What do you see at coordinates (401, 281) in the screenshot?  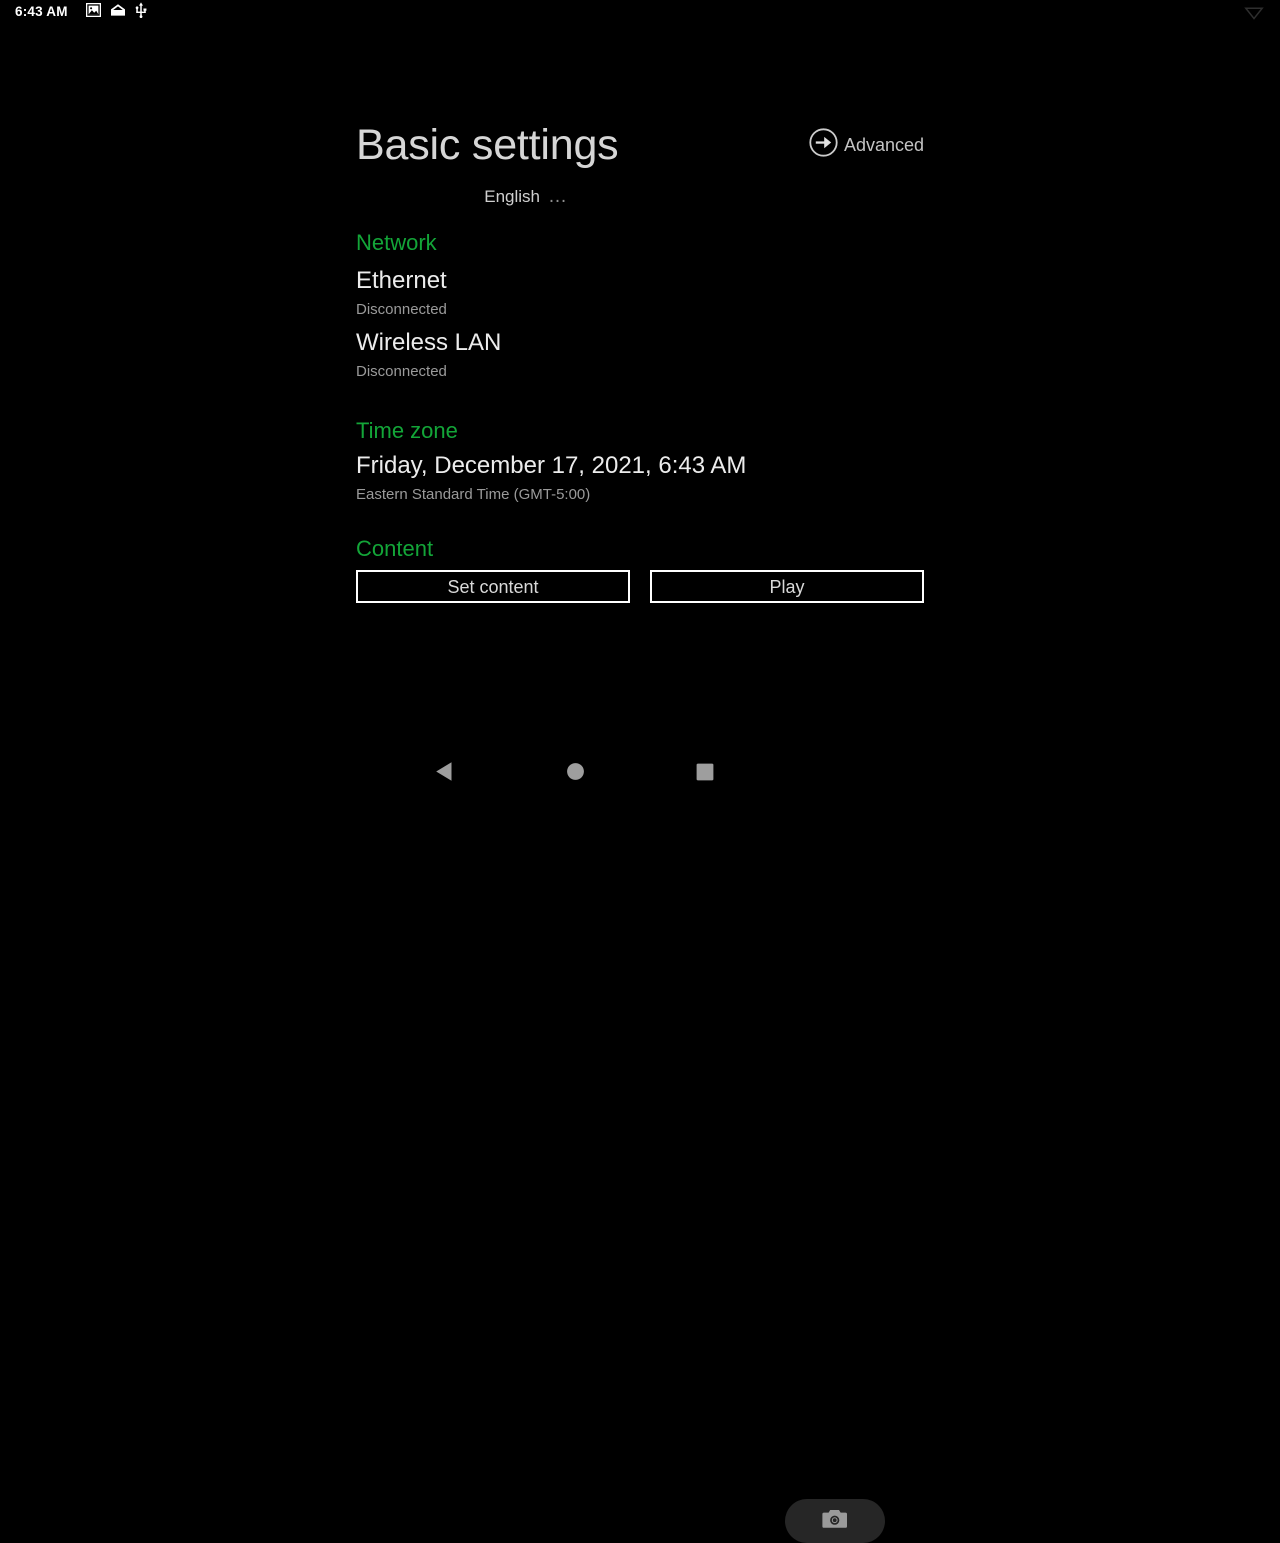 I see `network-item-ethernet: Ethernet` at bounding box center [401, 281].